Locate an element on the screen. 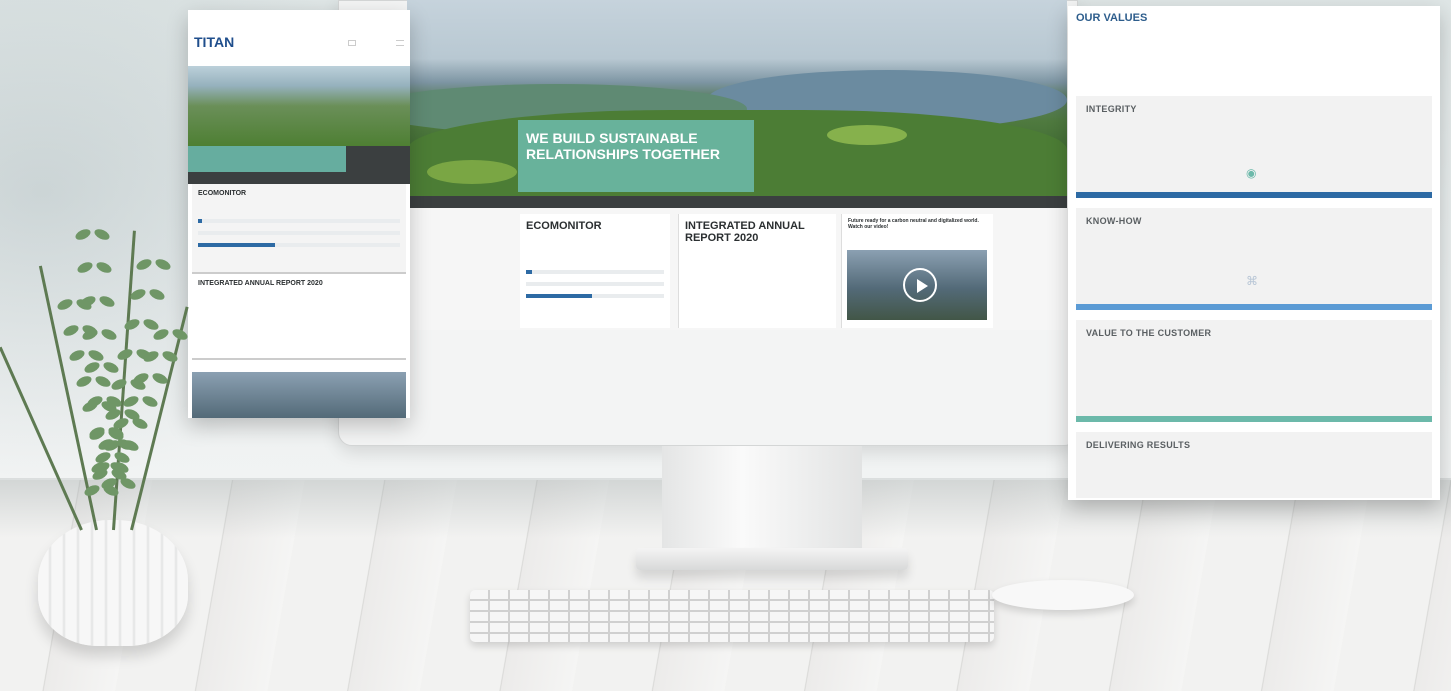 Image resolution: width=1451 pixels, height=691 pixels. ecomonitor-card: ECOMONITOR is located at coordinates (595, 271).